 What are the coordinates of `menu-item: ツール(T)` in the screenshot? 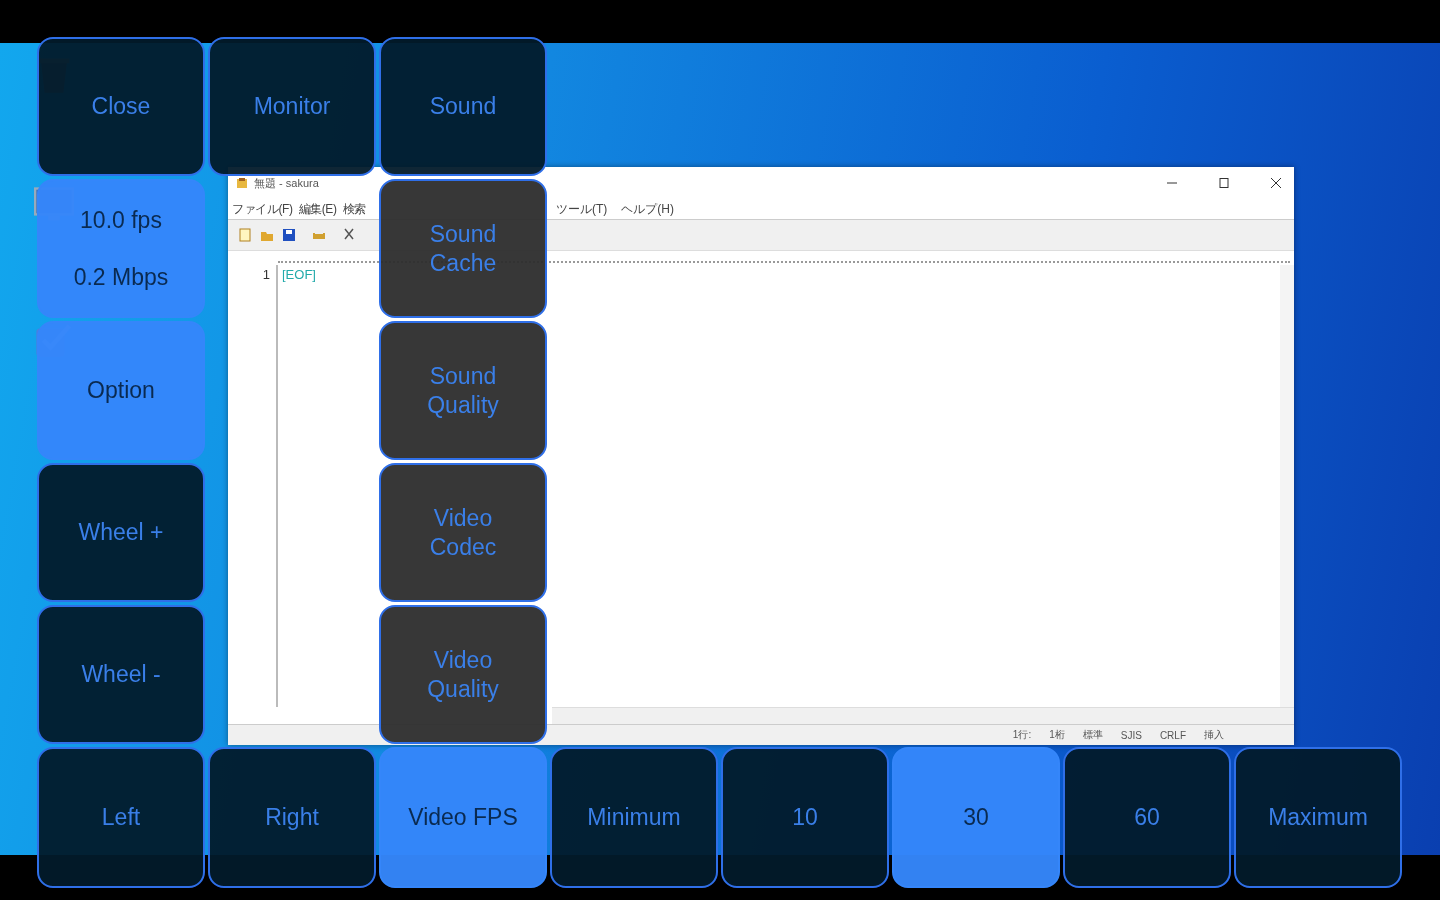 It's located at (582, 209).